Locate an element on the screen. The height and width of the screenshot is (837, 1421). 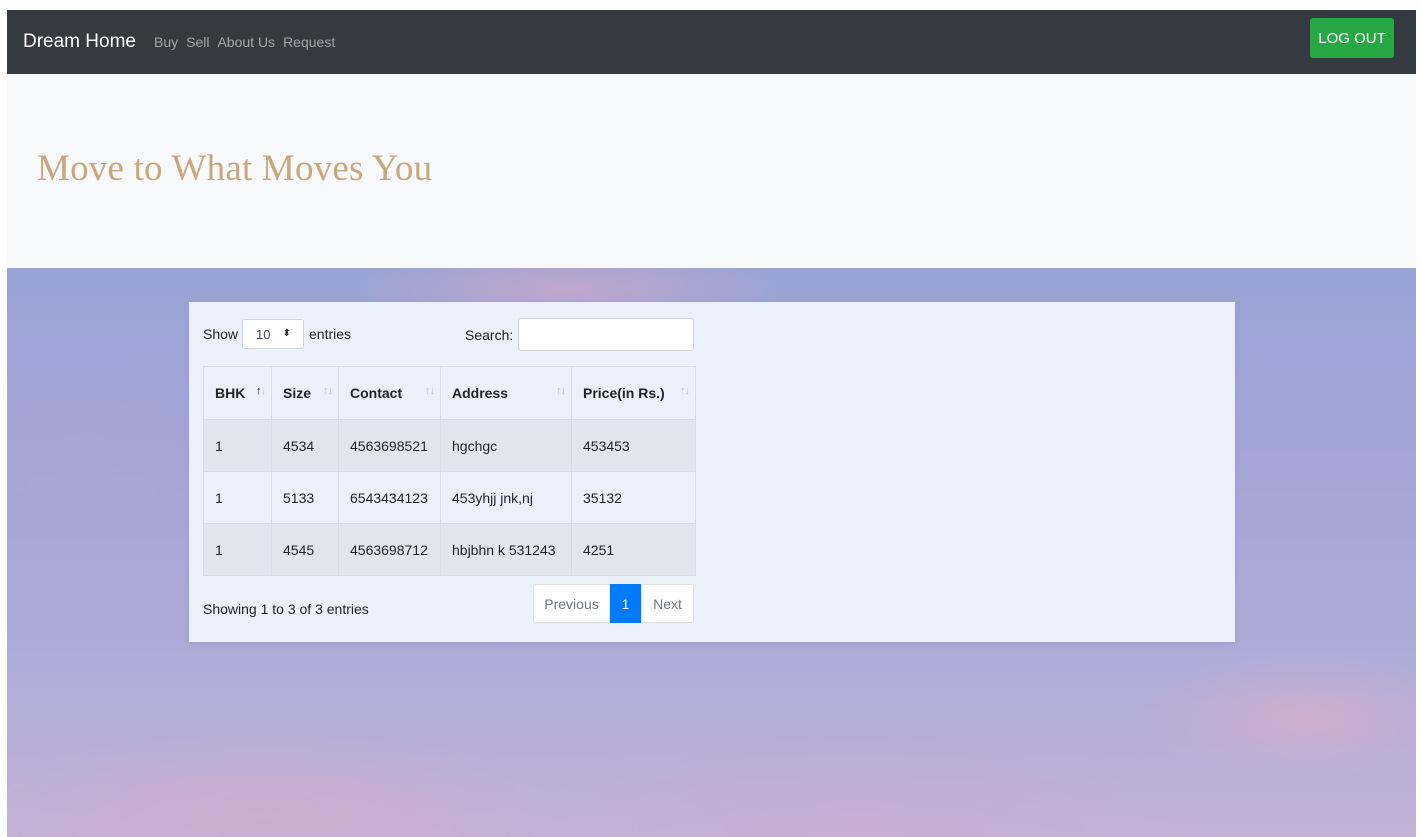
hero-title: Move to What Moves You is located at coordinates (235, 168).